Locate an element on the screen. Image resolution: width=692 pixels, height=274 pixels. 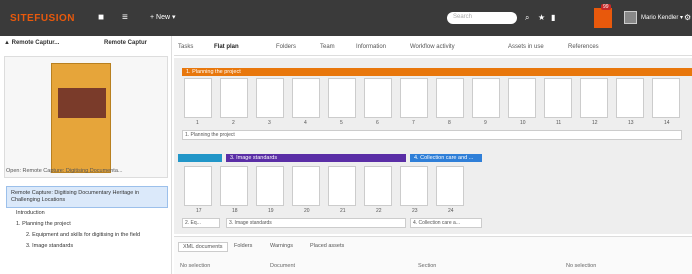
mail-icon is located at coordinates (603, 18).